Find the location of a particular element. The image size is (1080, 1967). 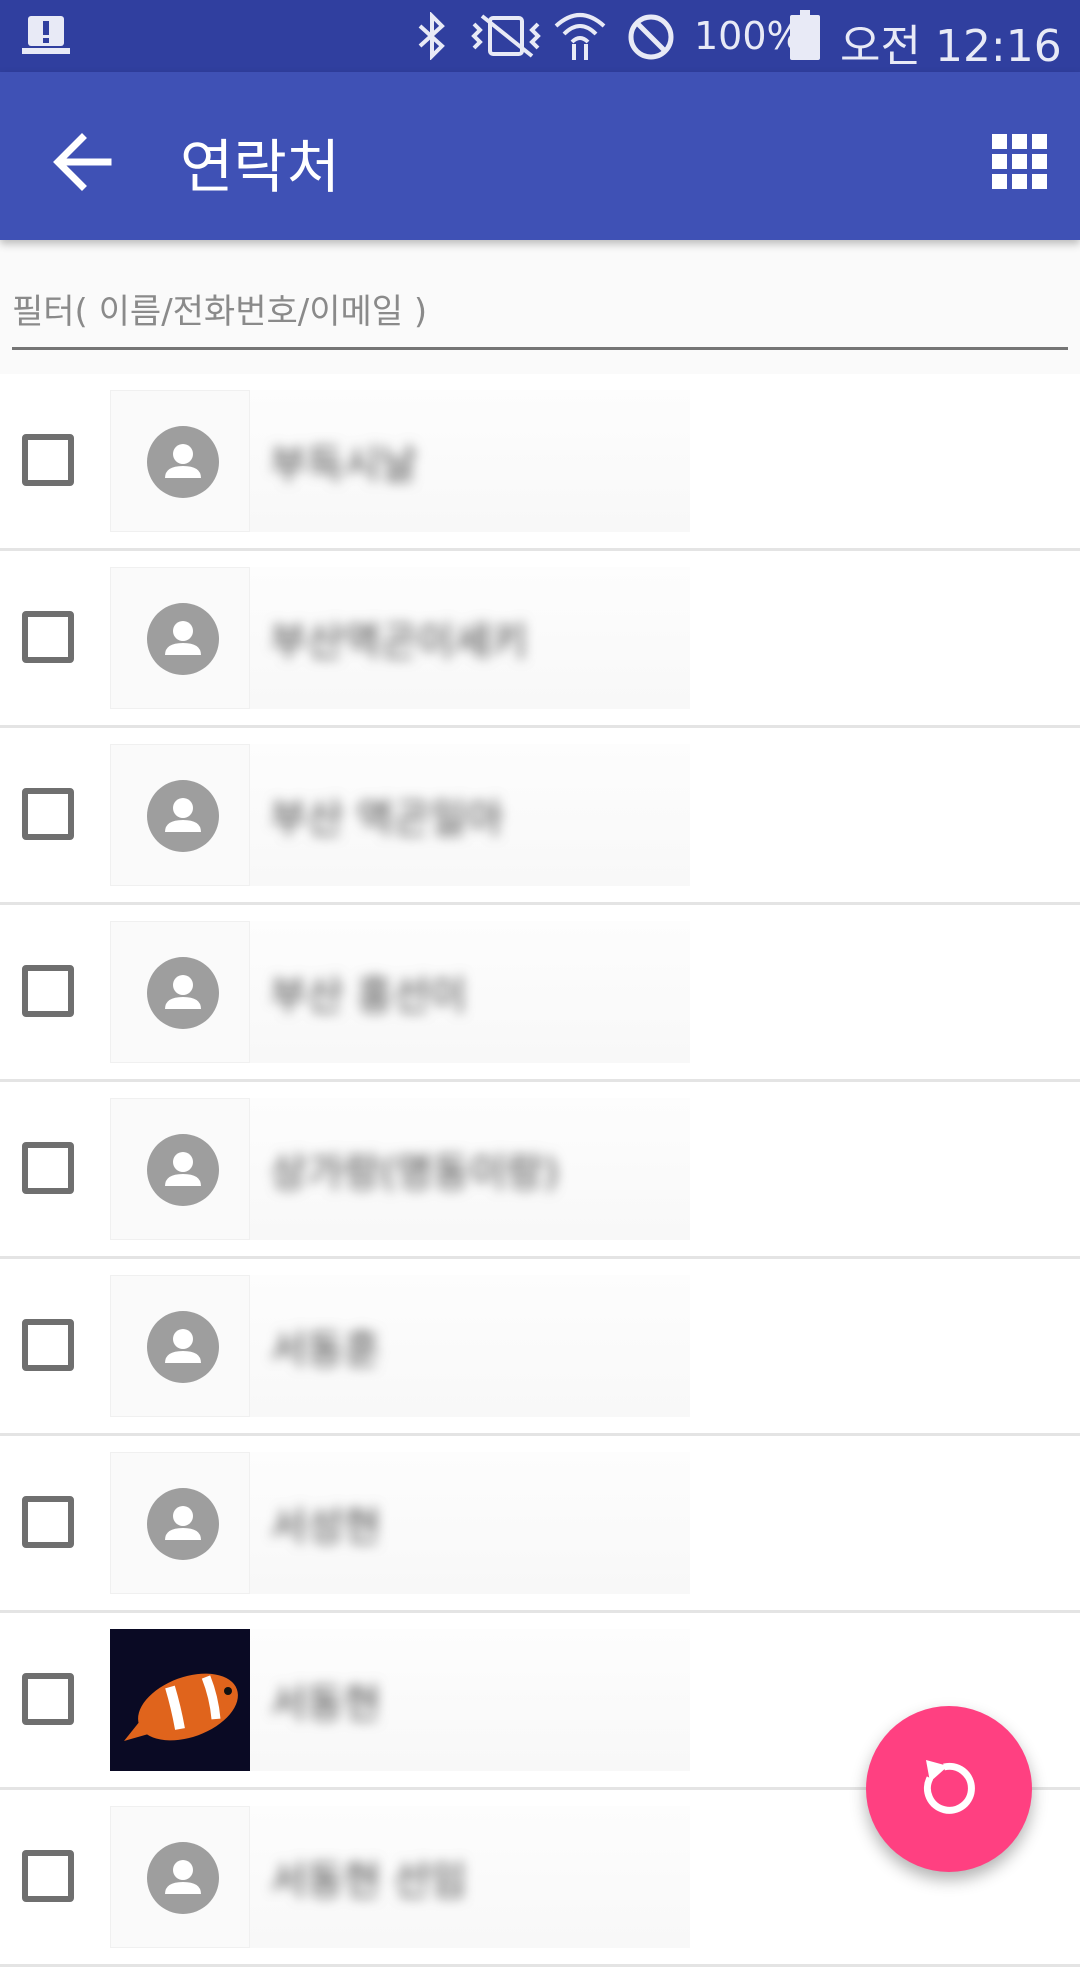

list-item: 부산역곤이세키 is located at coordinates (540, 639).